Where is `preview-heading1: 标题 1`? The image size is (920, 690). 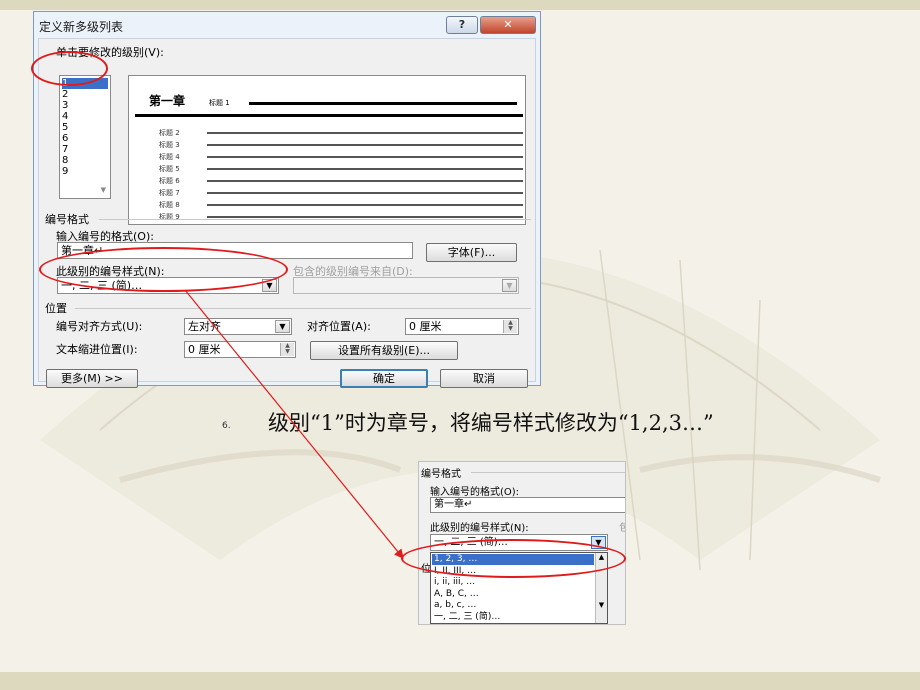
preview-heading1: 标题 1 is located at coordinates (219, 103).